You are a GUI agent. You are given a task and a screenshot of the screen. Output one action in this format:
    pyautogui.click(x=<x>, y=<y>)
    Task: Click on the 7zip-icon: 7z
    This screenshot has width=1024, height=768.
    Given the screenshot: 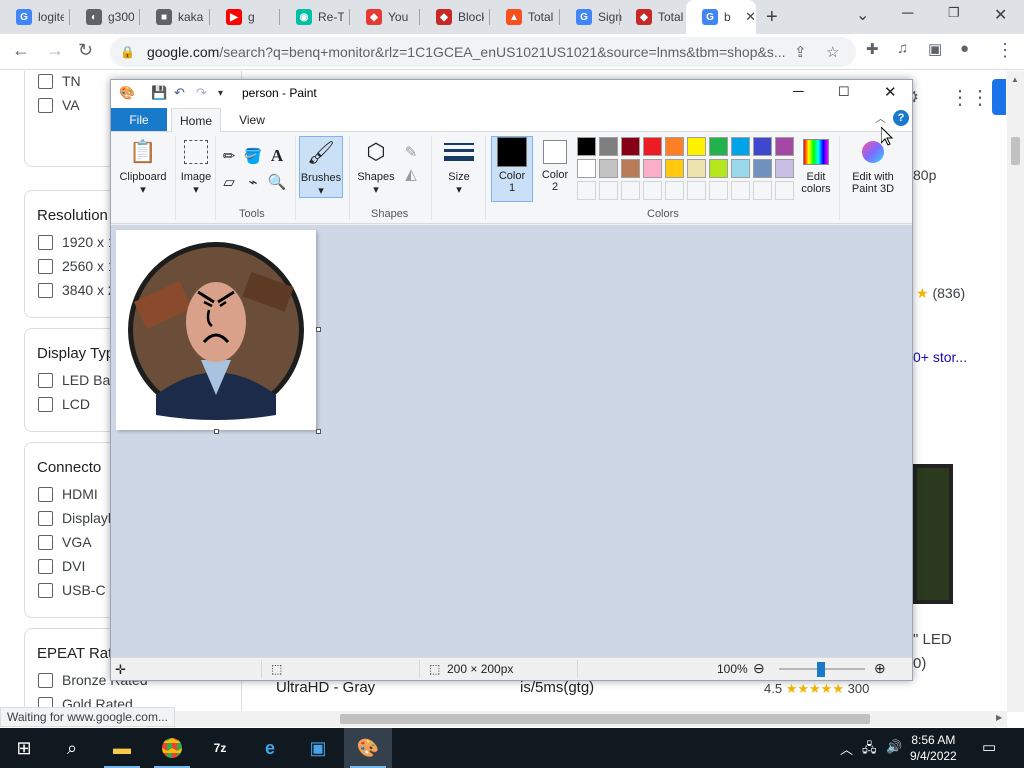 What is the action you would take?
    pyautogui.click(x=220, y=748)
    